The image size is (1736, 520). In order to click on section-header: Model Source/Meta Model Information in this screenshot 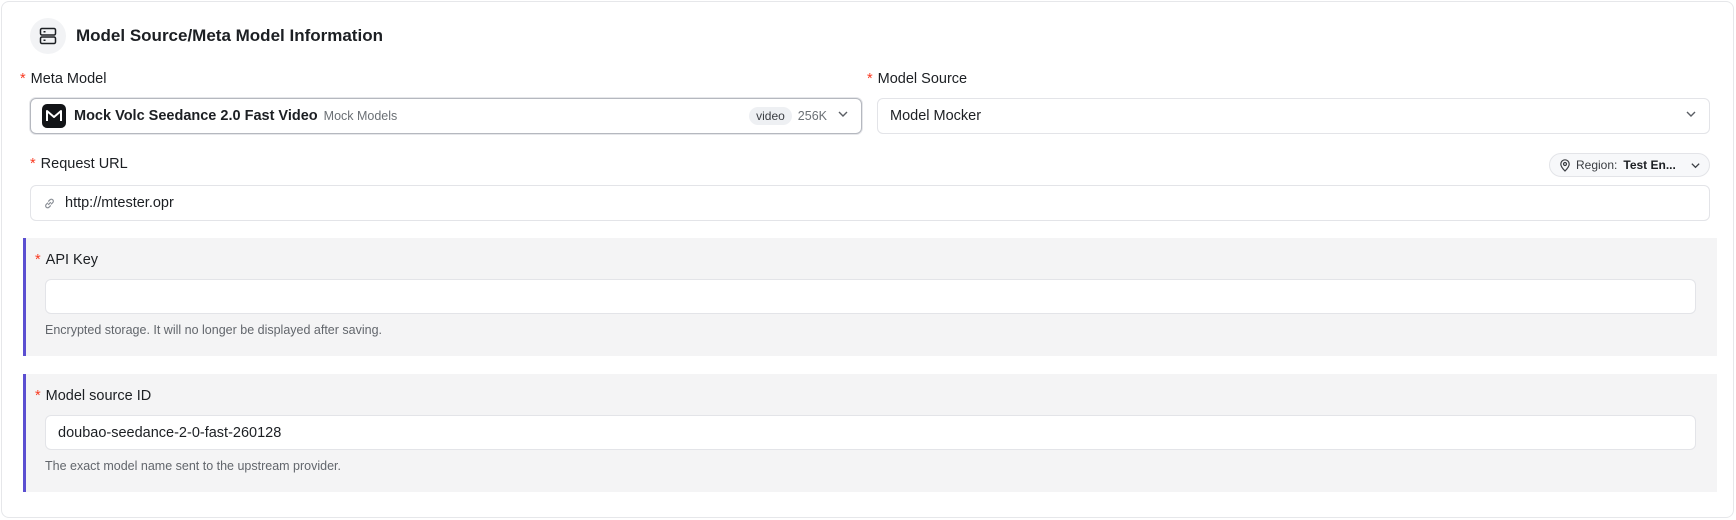, I will do `click(206, 36)`.